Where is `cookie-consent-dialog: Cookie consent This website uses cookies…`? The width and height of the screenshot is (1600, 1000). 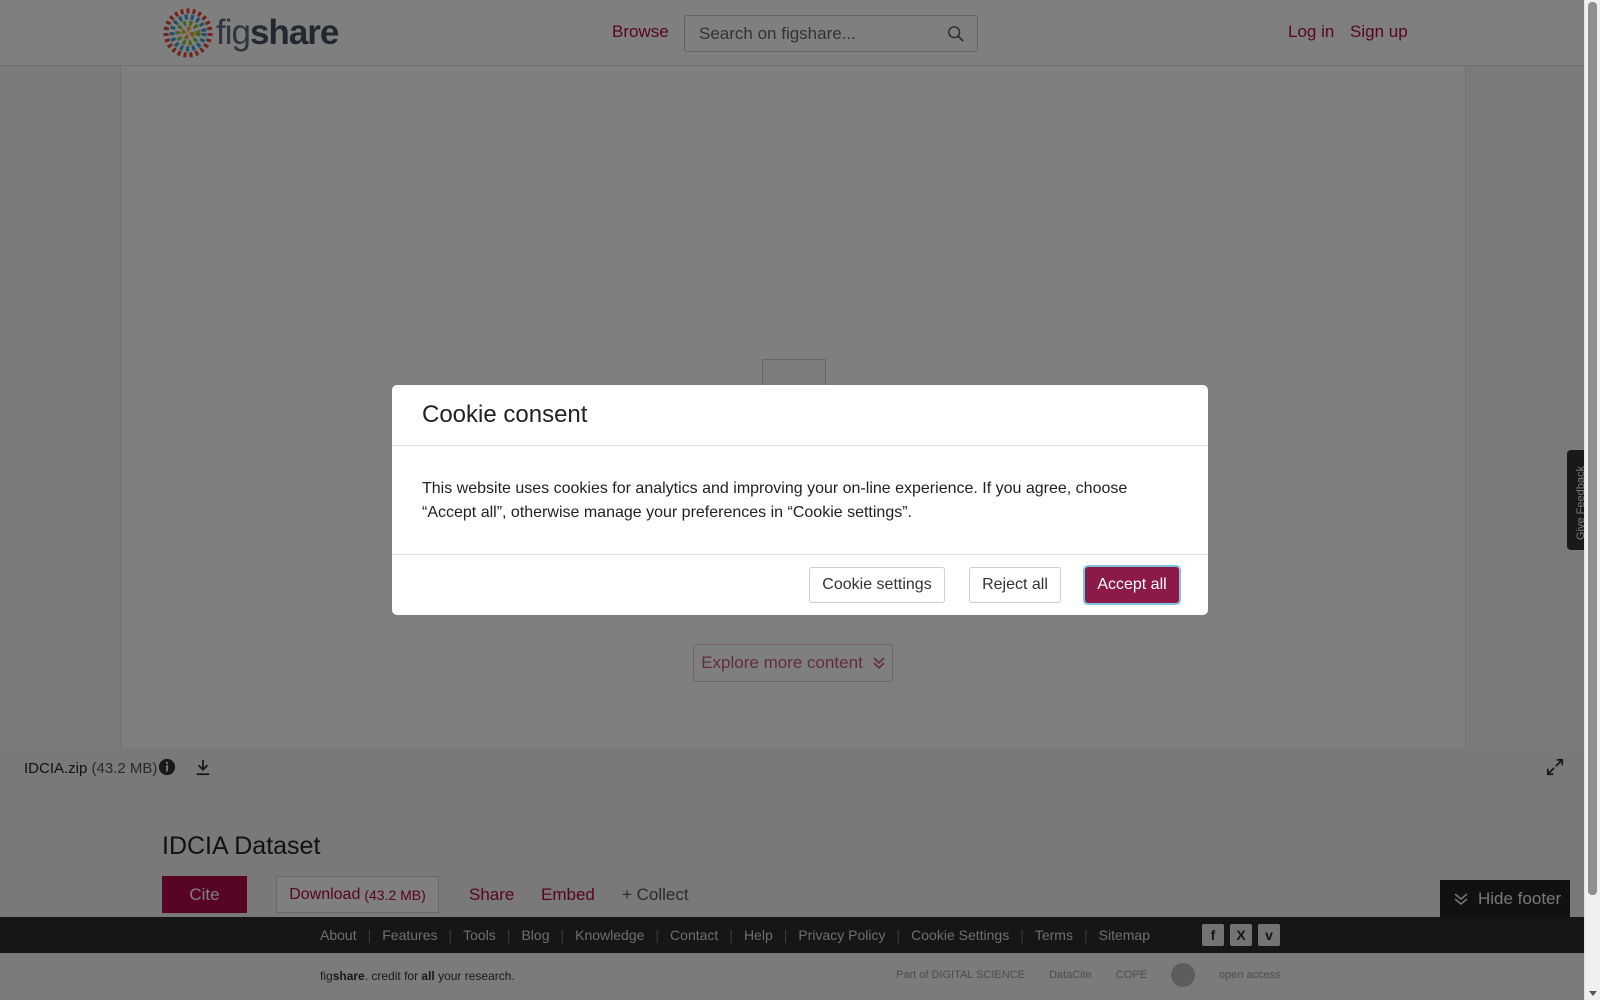
cookie-consent-dialog: Cookie consent This website uses cookies… is located at coordinates (800, 500).